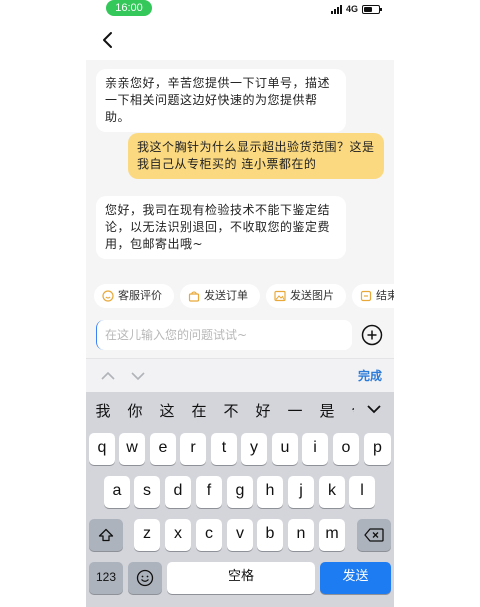 The image size is (480, 607). I want to click on backspace-key, so click(374, 535).